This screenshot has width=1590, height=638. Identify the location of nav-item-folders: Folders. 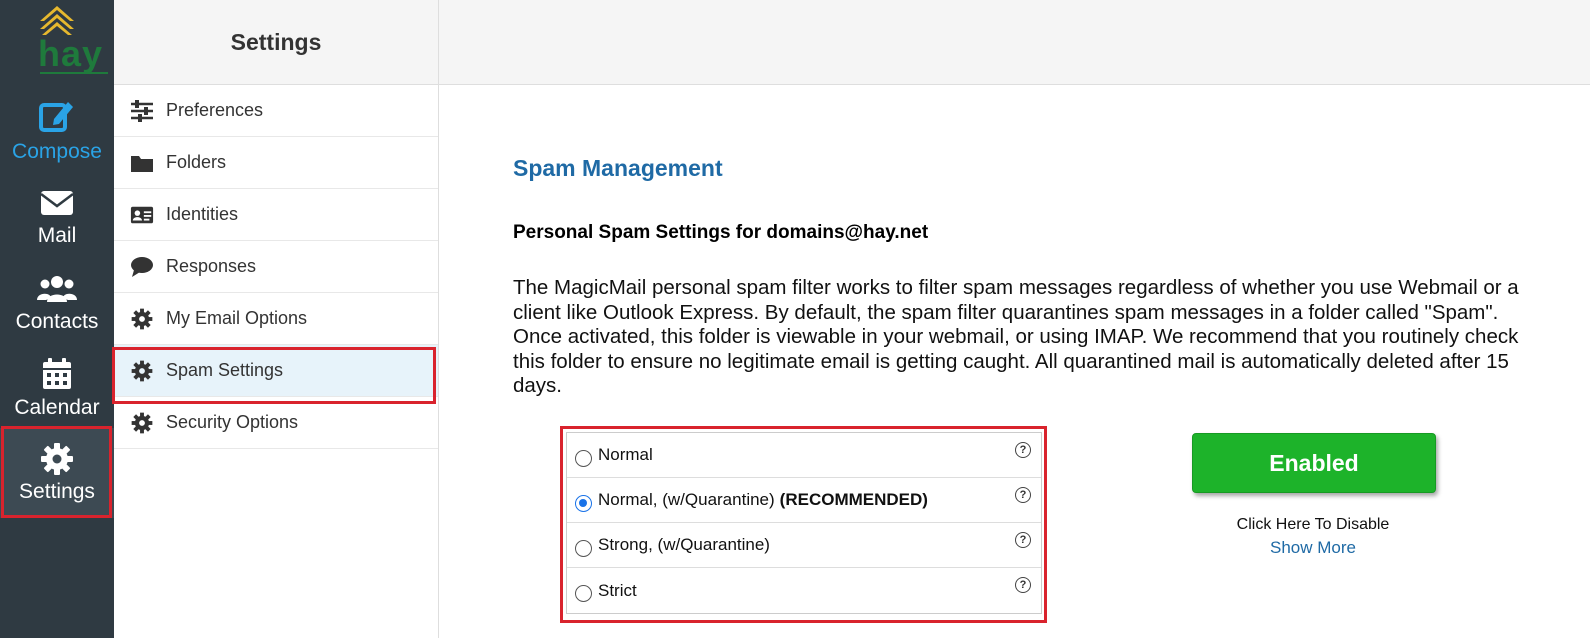
(276, 163).